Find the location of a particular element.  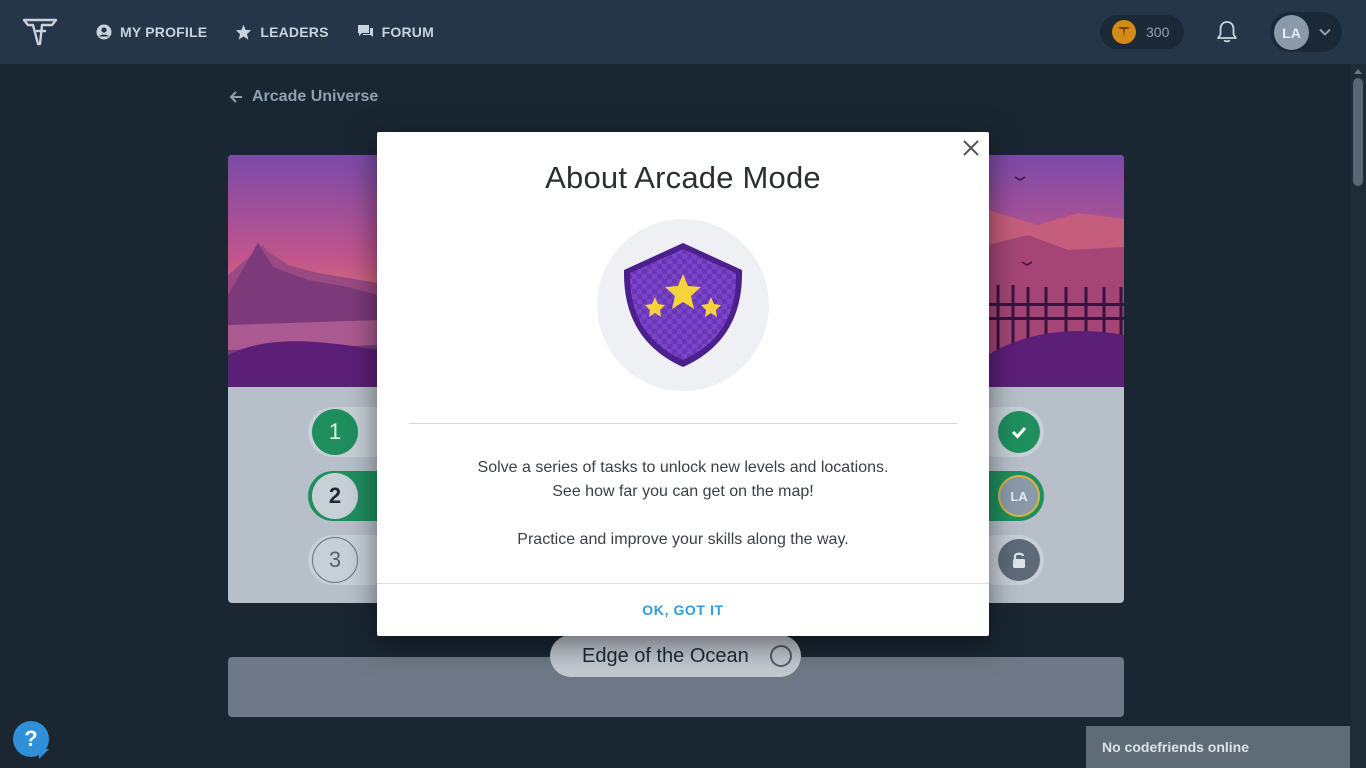

coin-icon is located at coordinates (1124, 32).